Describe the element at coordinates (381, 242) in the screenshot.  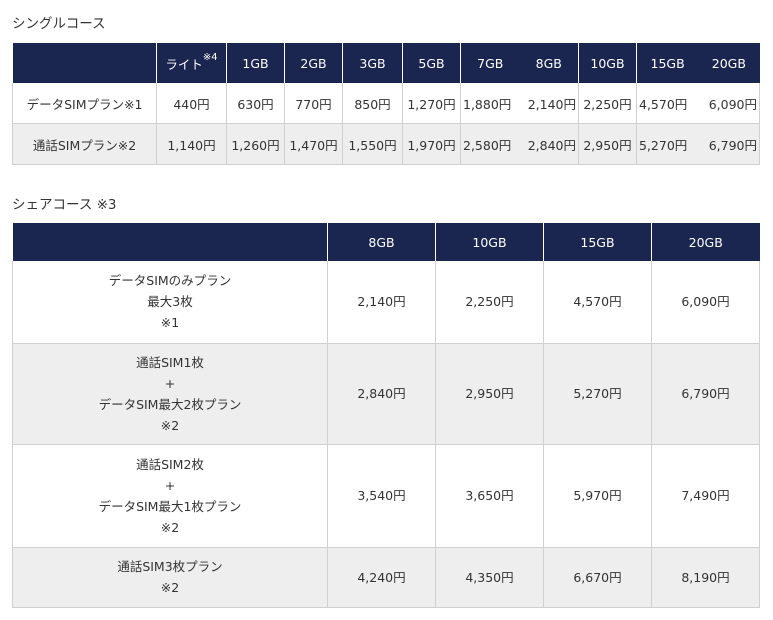
I see `share-header-plan: 8GB` at that location.